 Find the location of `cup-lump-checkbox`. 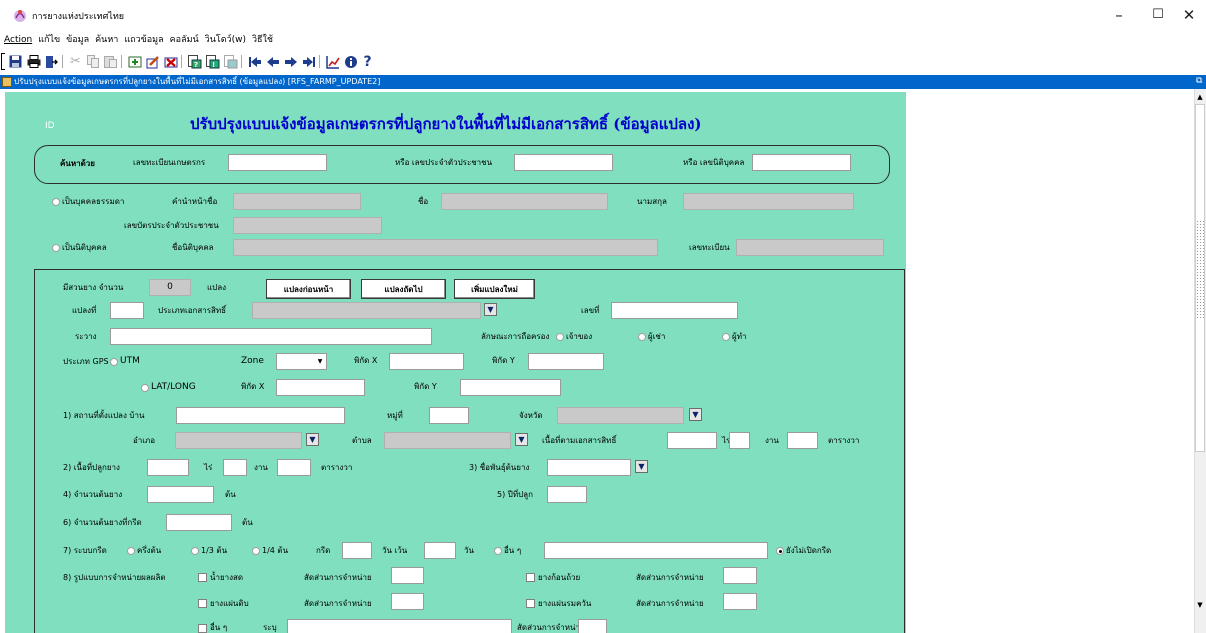

cup-lump-checkbox is located at coordinates (530, 577).